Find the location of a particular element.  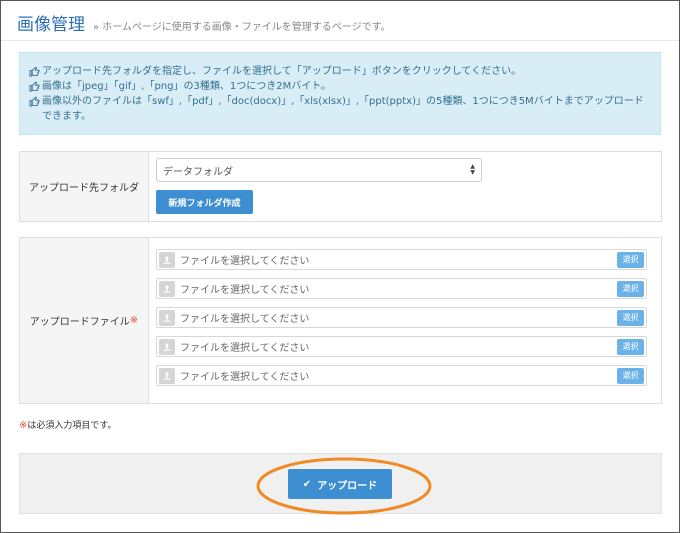

check-icon: ✔ is located at coordinates (307, 484).